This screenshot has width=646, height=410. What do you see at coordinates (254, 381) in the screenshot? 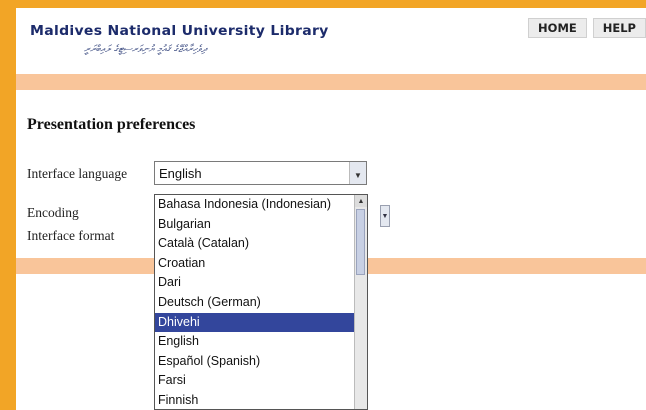
I see `language-option: Farsi` at bounding box center [254, 381].